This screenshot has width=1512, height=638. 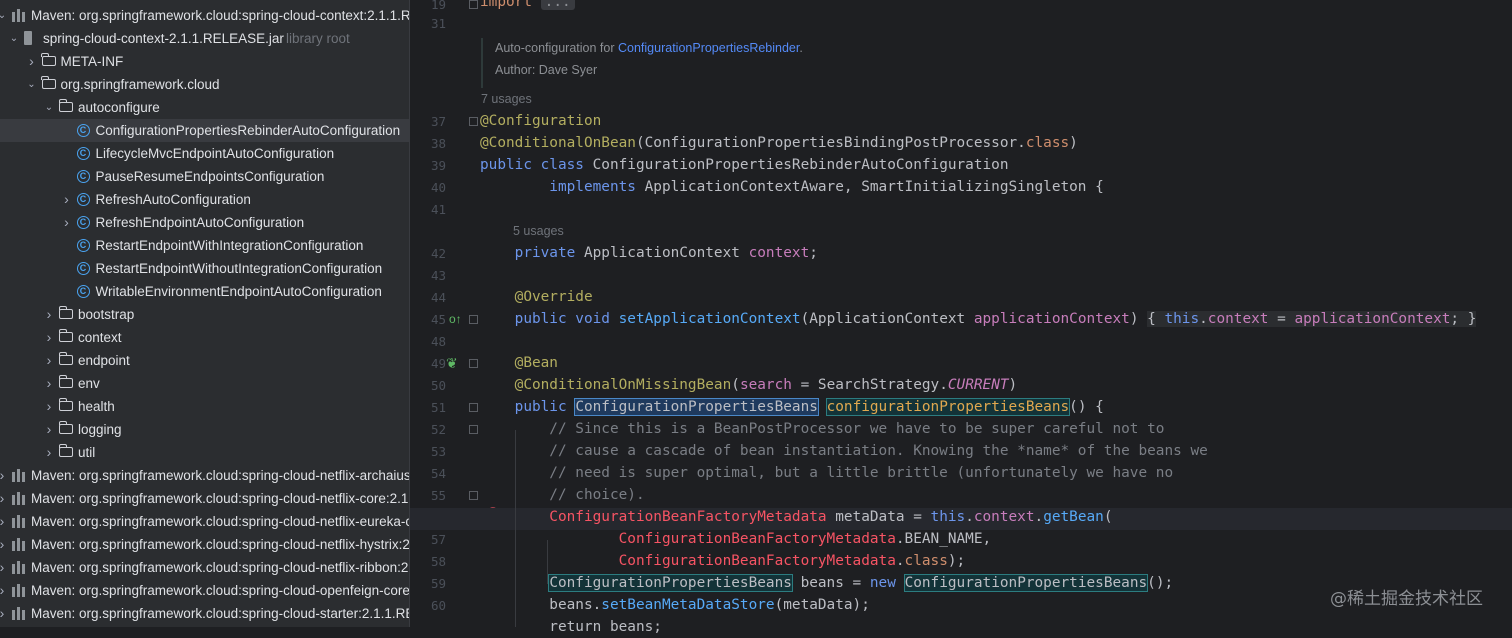 What do you see at coordinates (1281, 319) in the screenshot?
I see `code-text: =` at bounding box center [1281, 319].